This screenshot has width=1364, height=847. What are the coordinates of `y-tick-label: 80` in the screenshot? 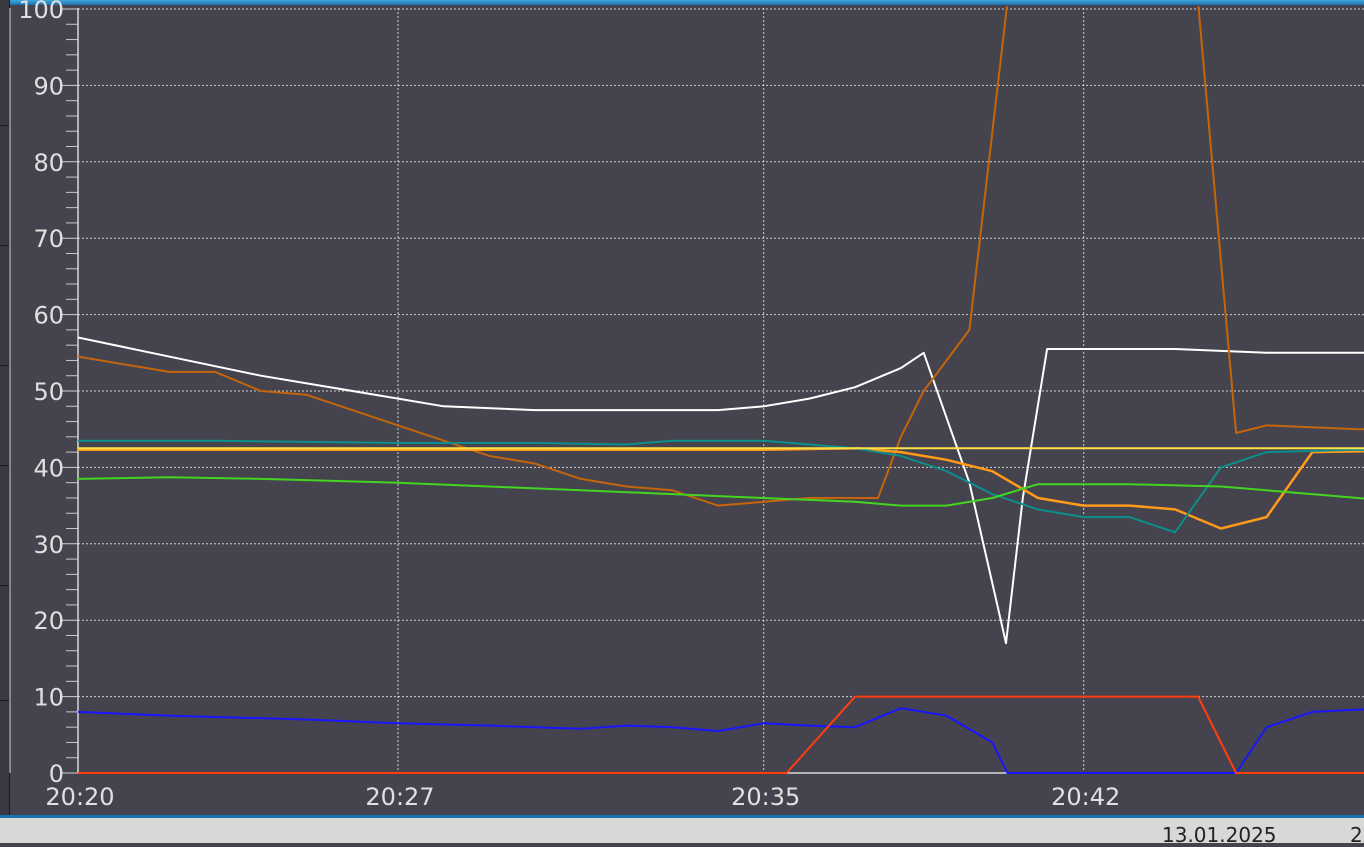 It's located at (48, 163).